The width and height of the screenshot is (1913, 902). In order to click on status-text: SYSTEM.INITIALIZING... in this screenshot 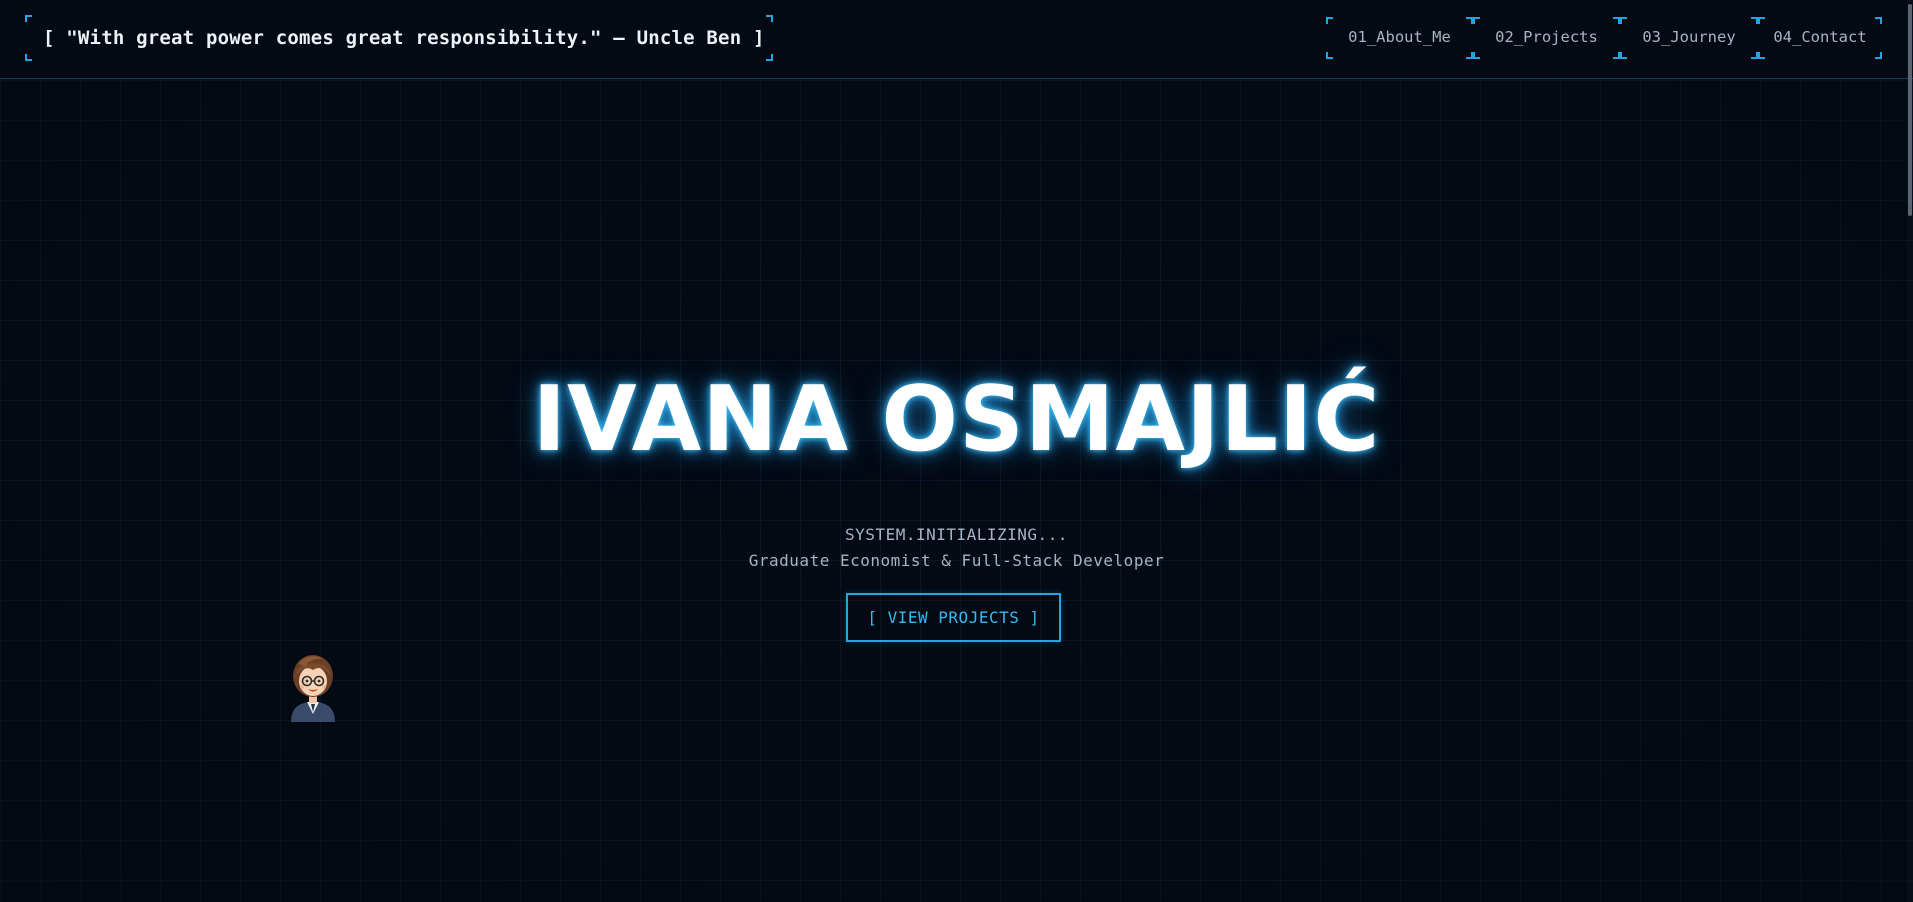, I will do `click(956, 534)`.